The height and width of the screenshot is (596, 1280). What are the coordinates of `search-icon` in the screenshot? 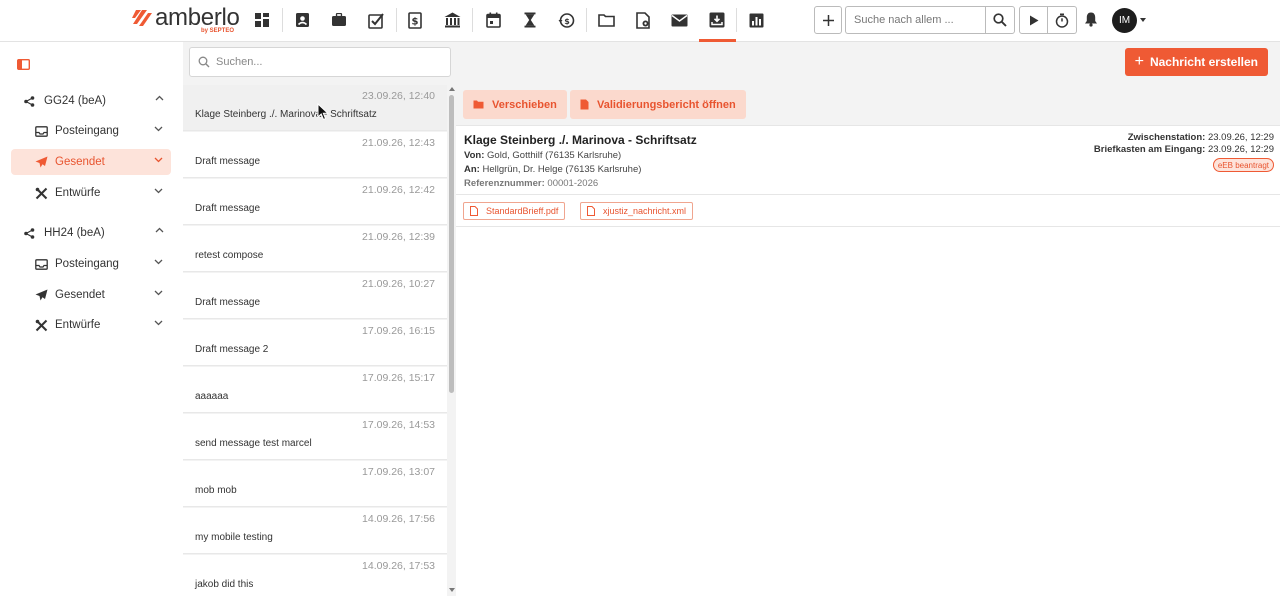 It's located at (204, 62).